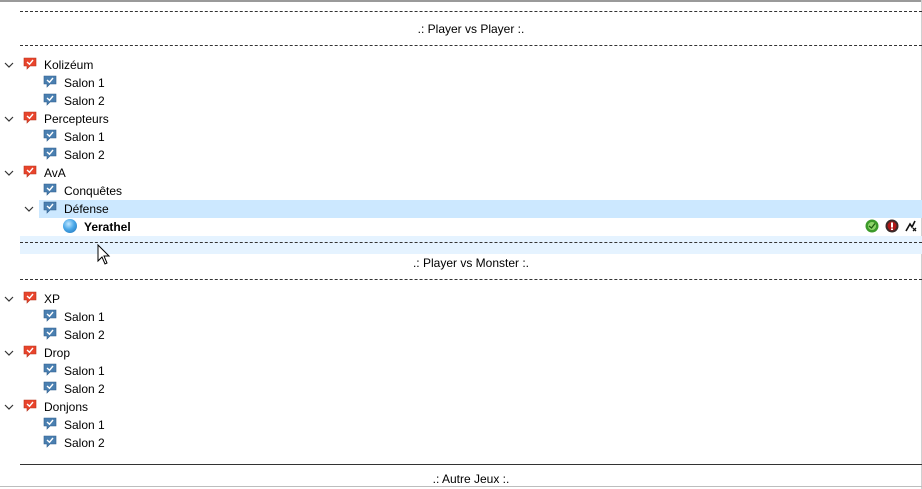  What do you see at coordinates (461, 83) in the screenshot?
I see `channel-kolizeum-salon1: Salon 1` at bounding box center [461, 83].